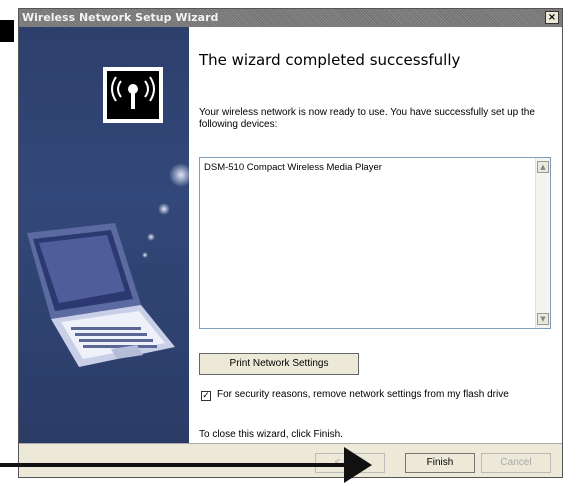  I want to click on cancel-button: Cancel, so click(516, 463).